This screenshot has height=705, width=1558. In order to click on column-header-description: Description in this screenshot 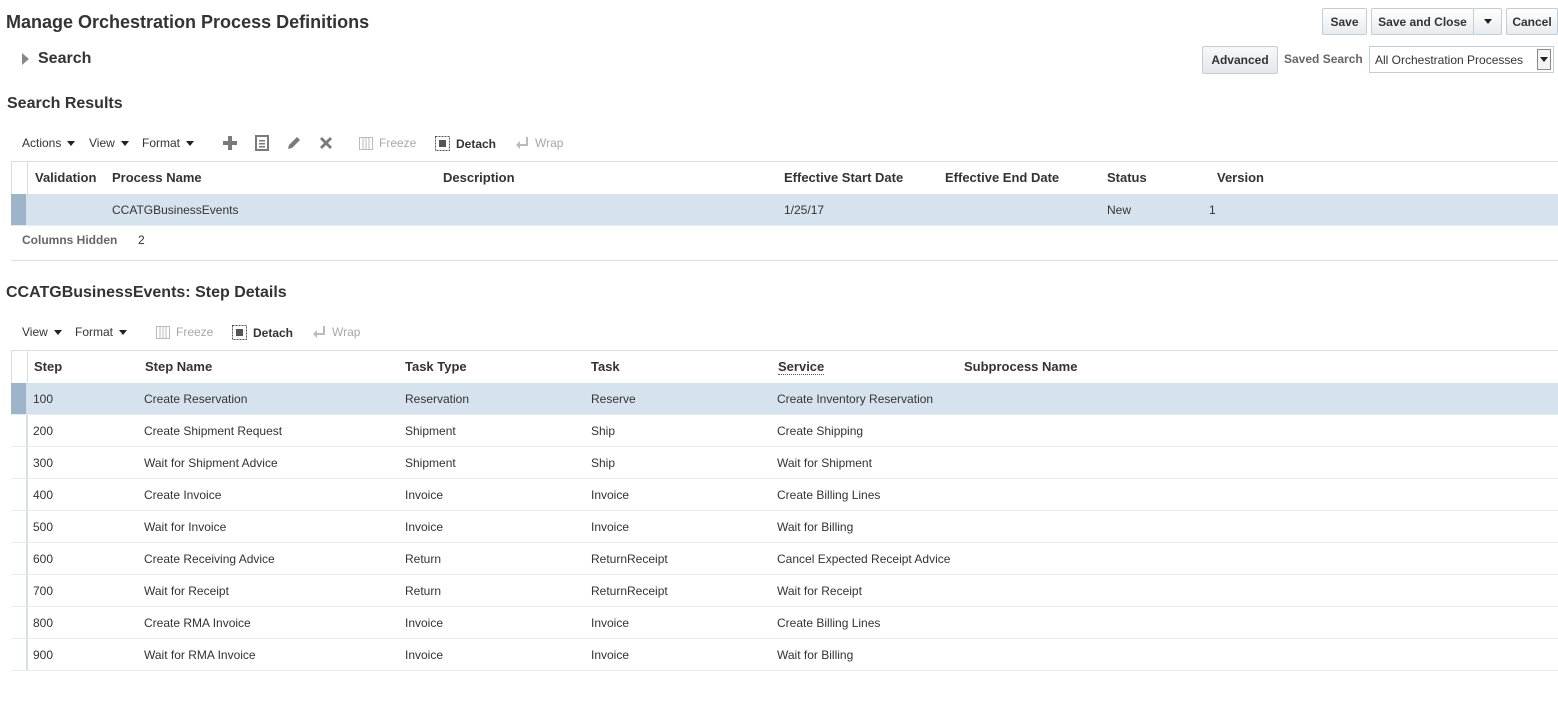, I will do `click(479, 177)`.